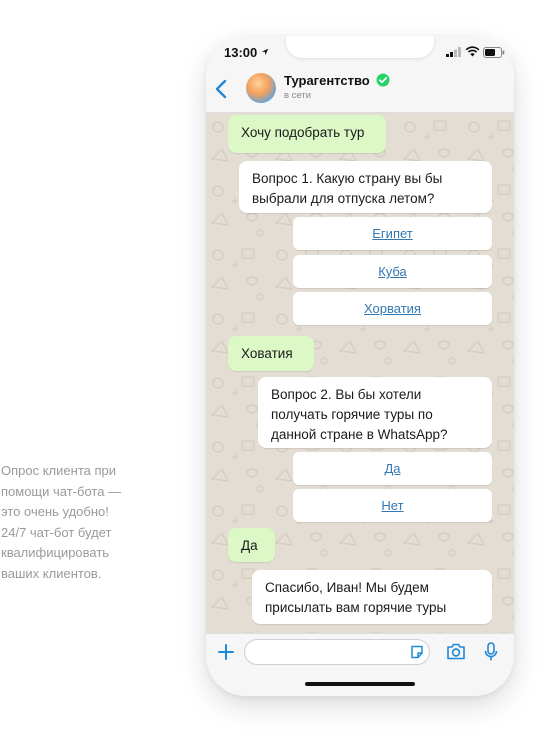 The height and width of the screenshot is (731, 548). Describe the element at coordinates (392, 308) in the screenshot. I see `reply-option-croatia: Хорватия` at that location.